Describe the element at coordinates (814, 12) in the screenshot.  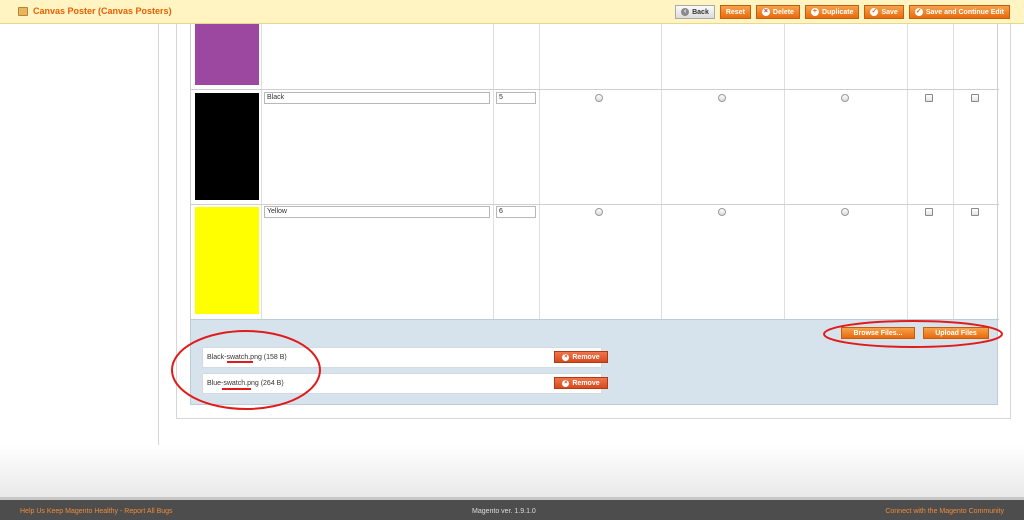
I see `plus-icon: +` at that location.